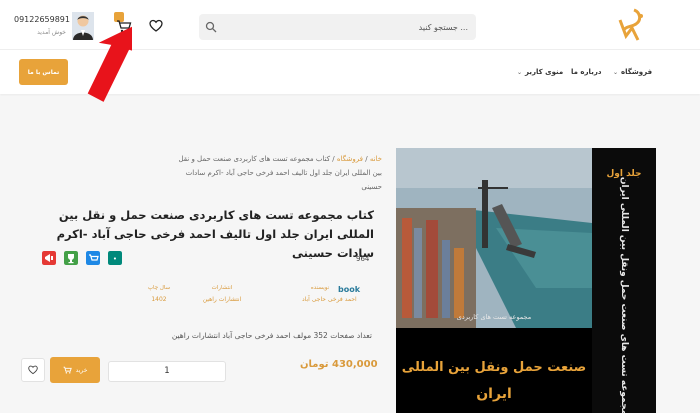  I want to click on share-megaphone-icon, so click(49, 258).